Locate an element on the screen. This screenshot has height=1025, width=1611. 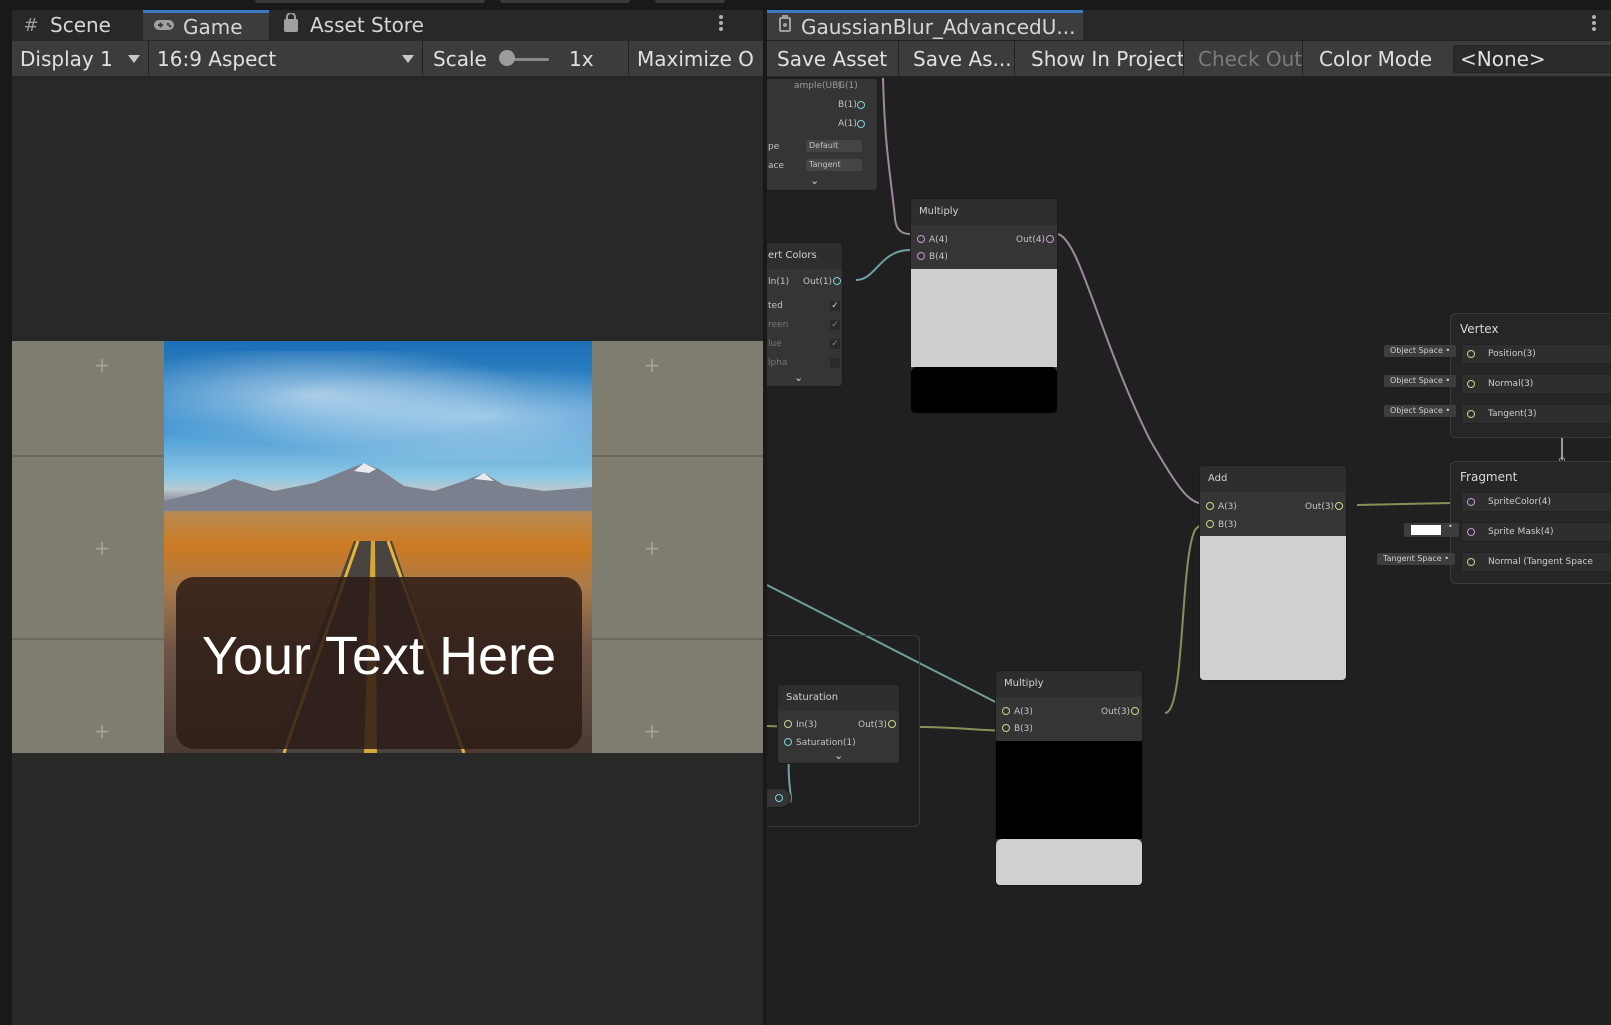
port-label: B(3) is located at coordinates (1023, 729).